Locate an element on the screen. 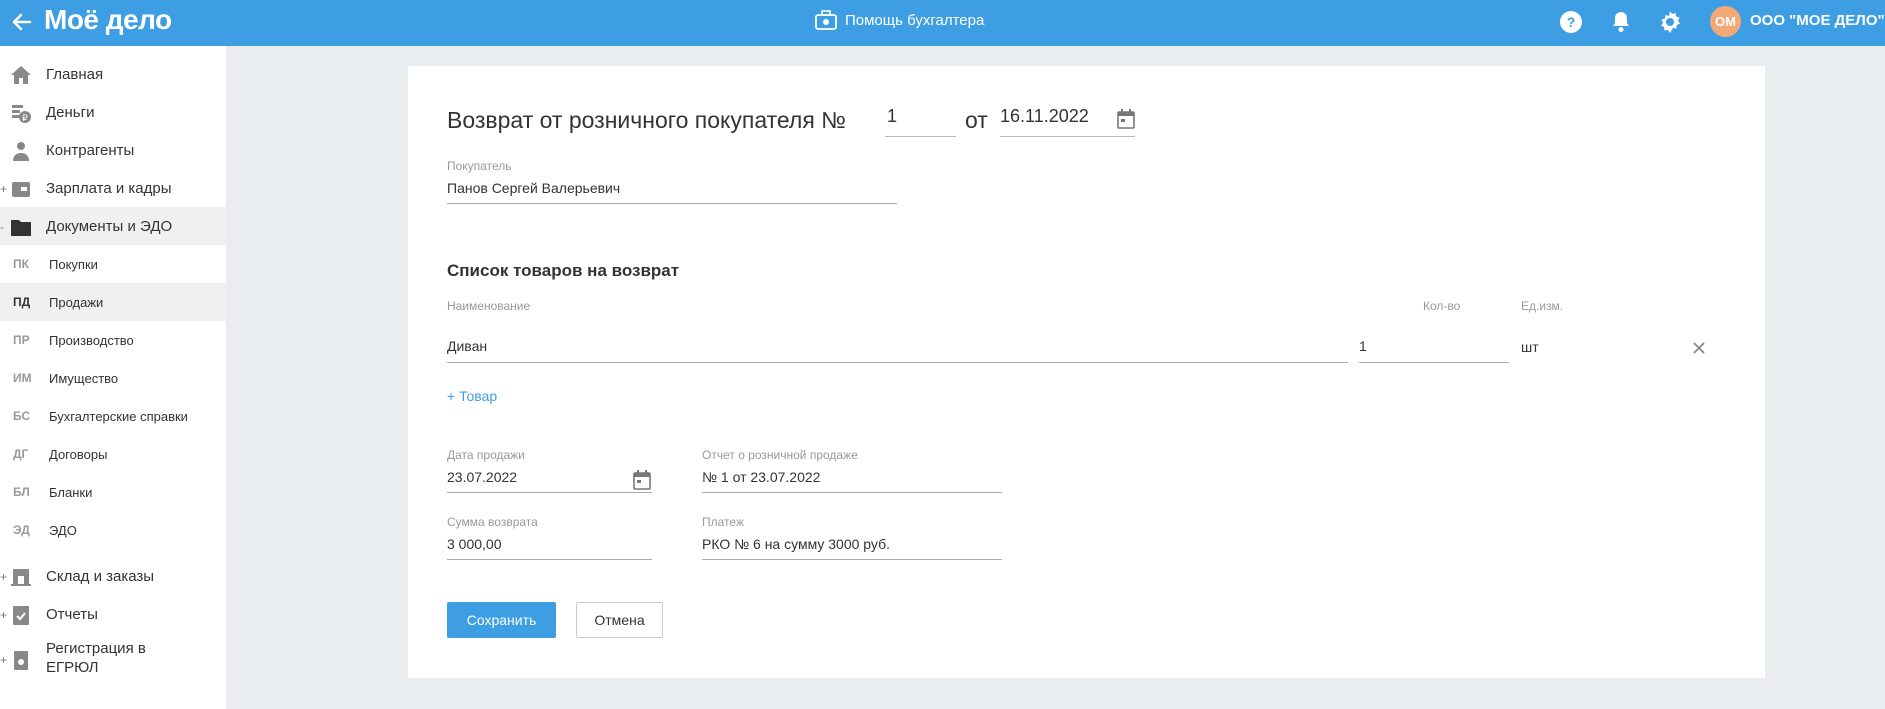 This screenshot has height=709, width=1885. remove-item-close-icon is located at coordinates (1699, 348).